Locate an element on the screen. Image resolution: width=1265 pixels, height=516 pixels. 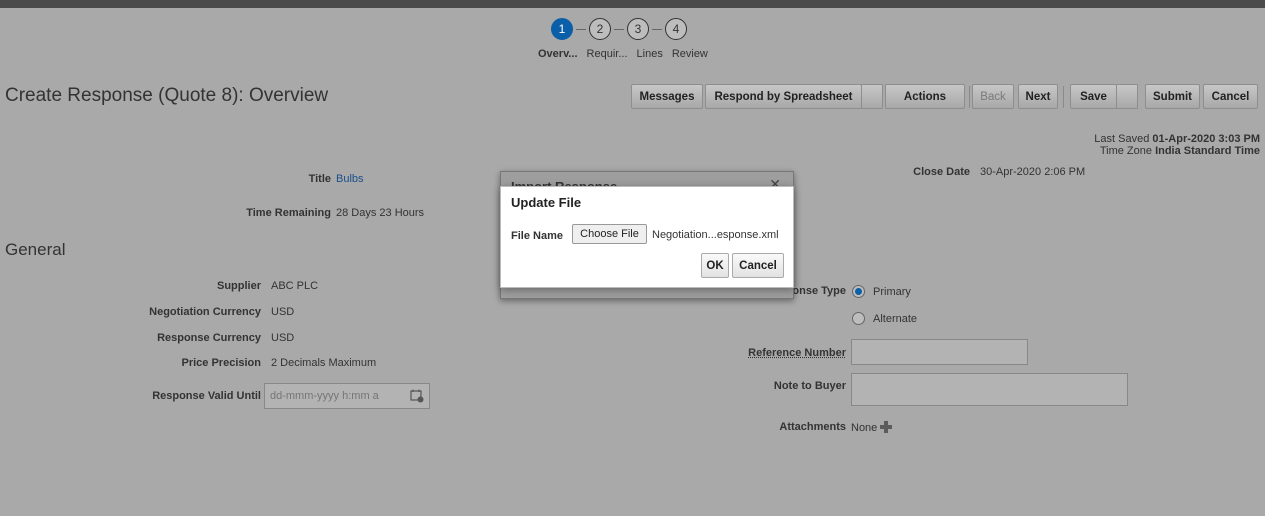
supplier-value: ABC PLC is located at coordinates (295, 286).